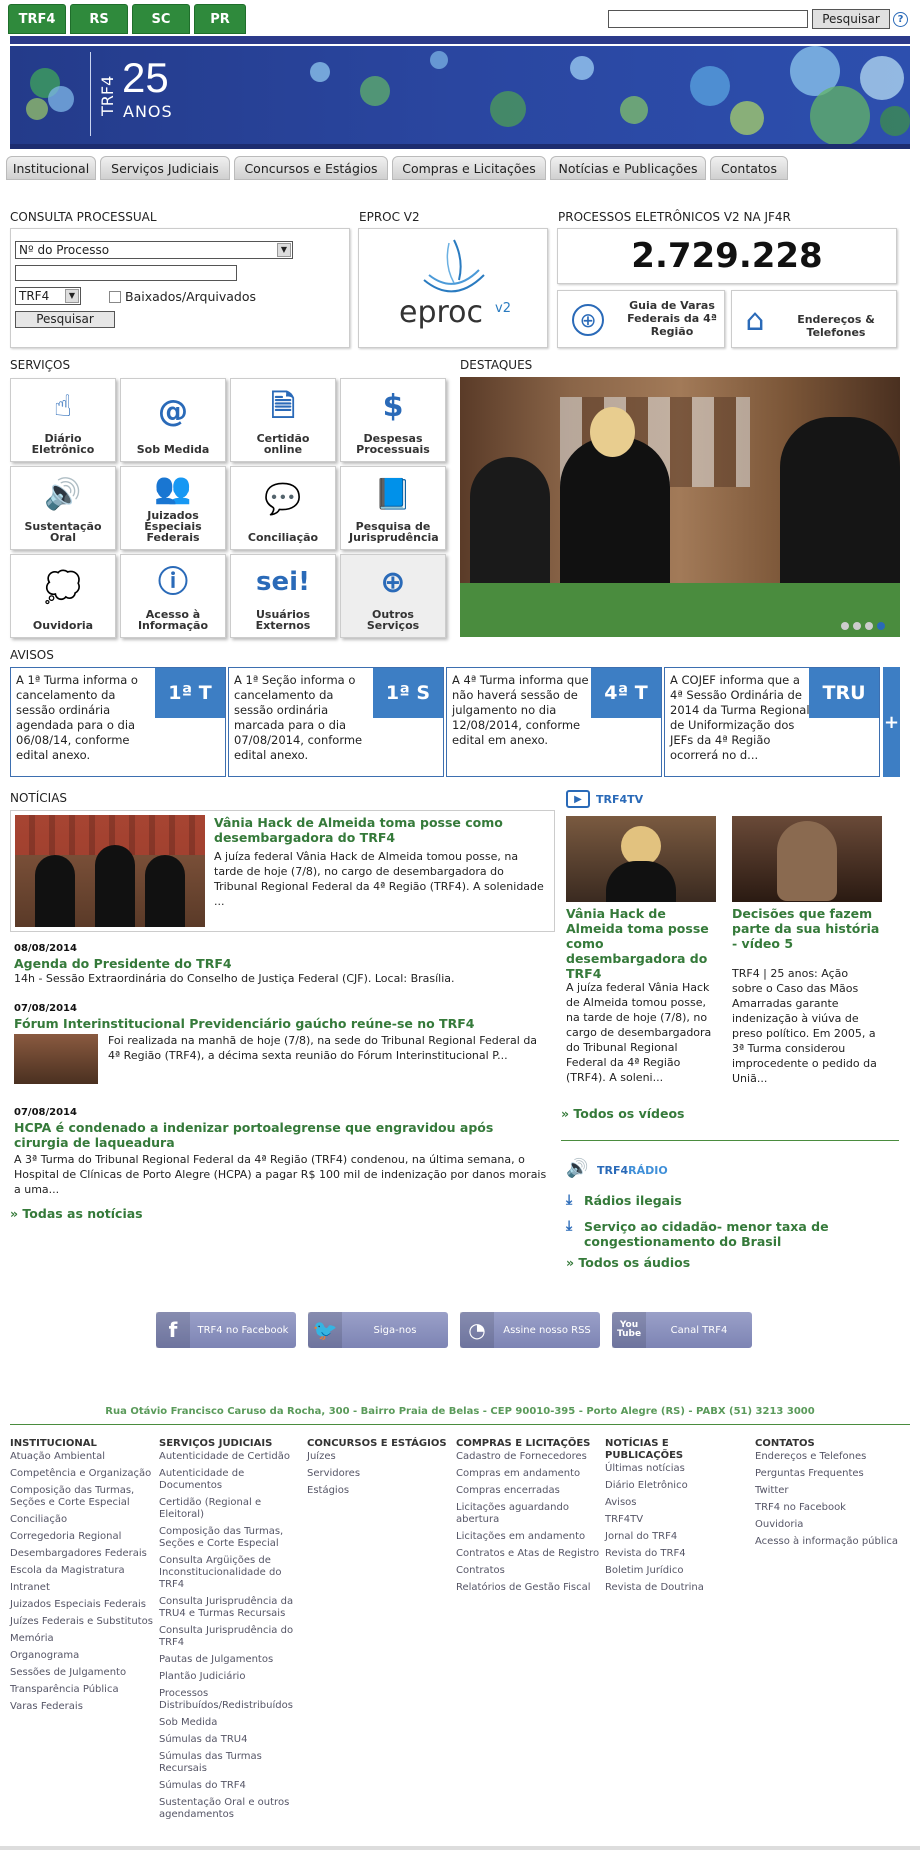  What do you see at coordinates (123, 963) in the screenshot?
I see `news-title: Agenda do Presidente do TRF4` at bounding box center [123, 963].